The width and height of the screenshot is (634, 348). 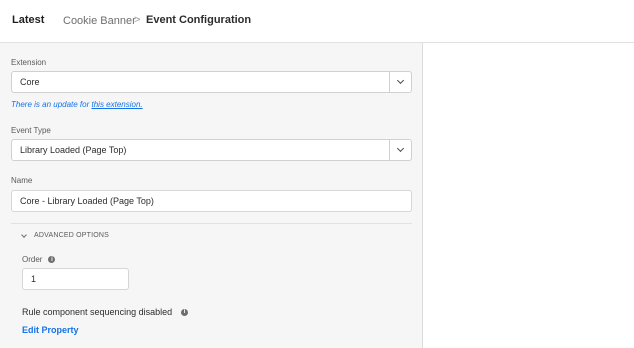 I want to click on extension-value: Core, so click(x=30, y=82).